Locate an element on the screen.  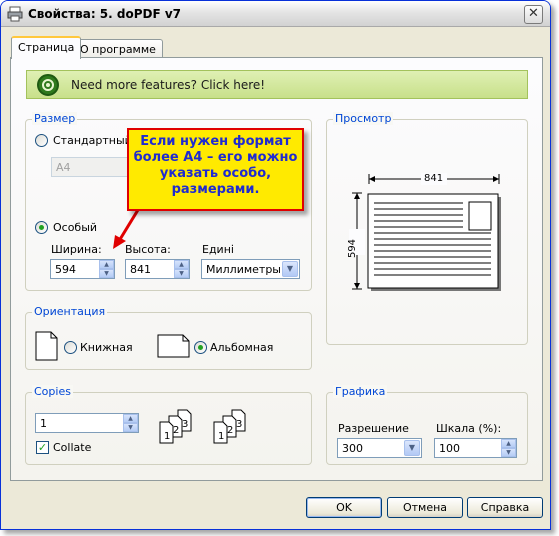
units-label: Едині is located at coordinates (218, 249).